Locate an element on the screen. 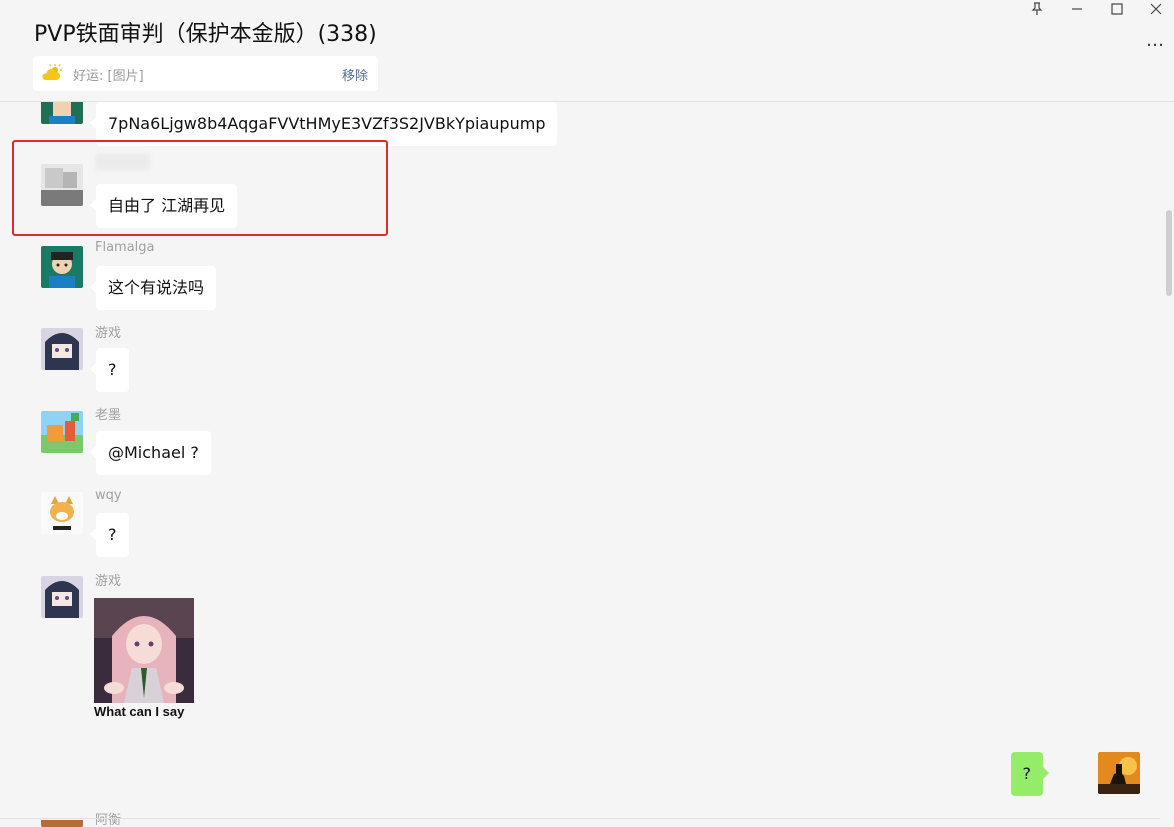  sticker-picture is located at coordinates (144, 650).